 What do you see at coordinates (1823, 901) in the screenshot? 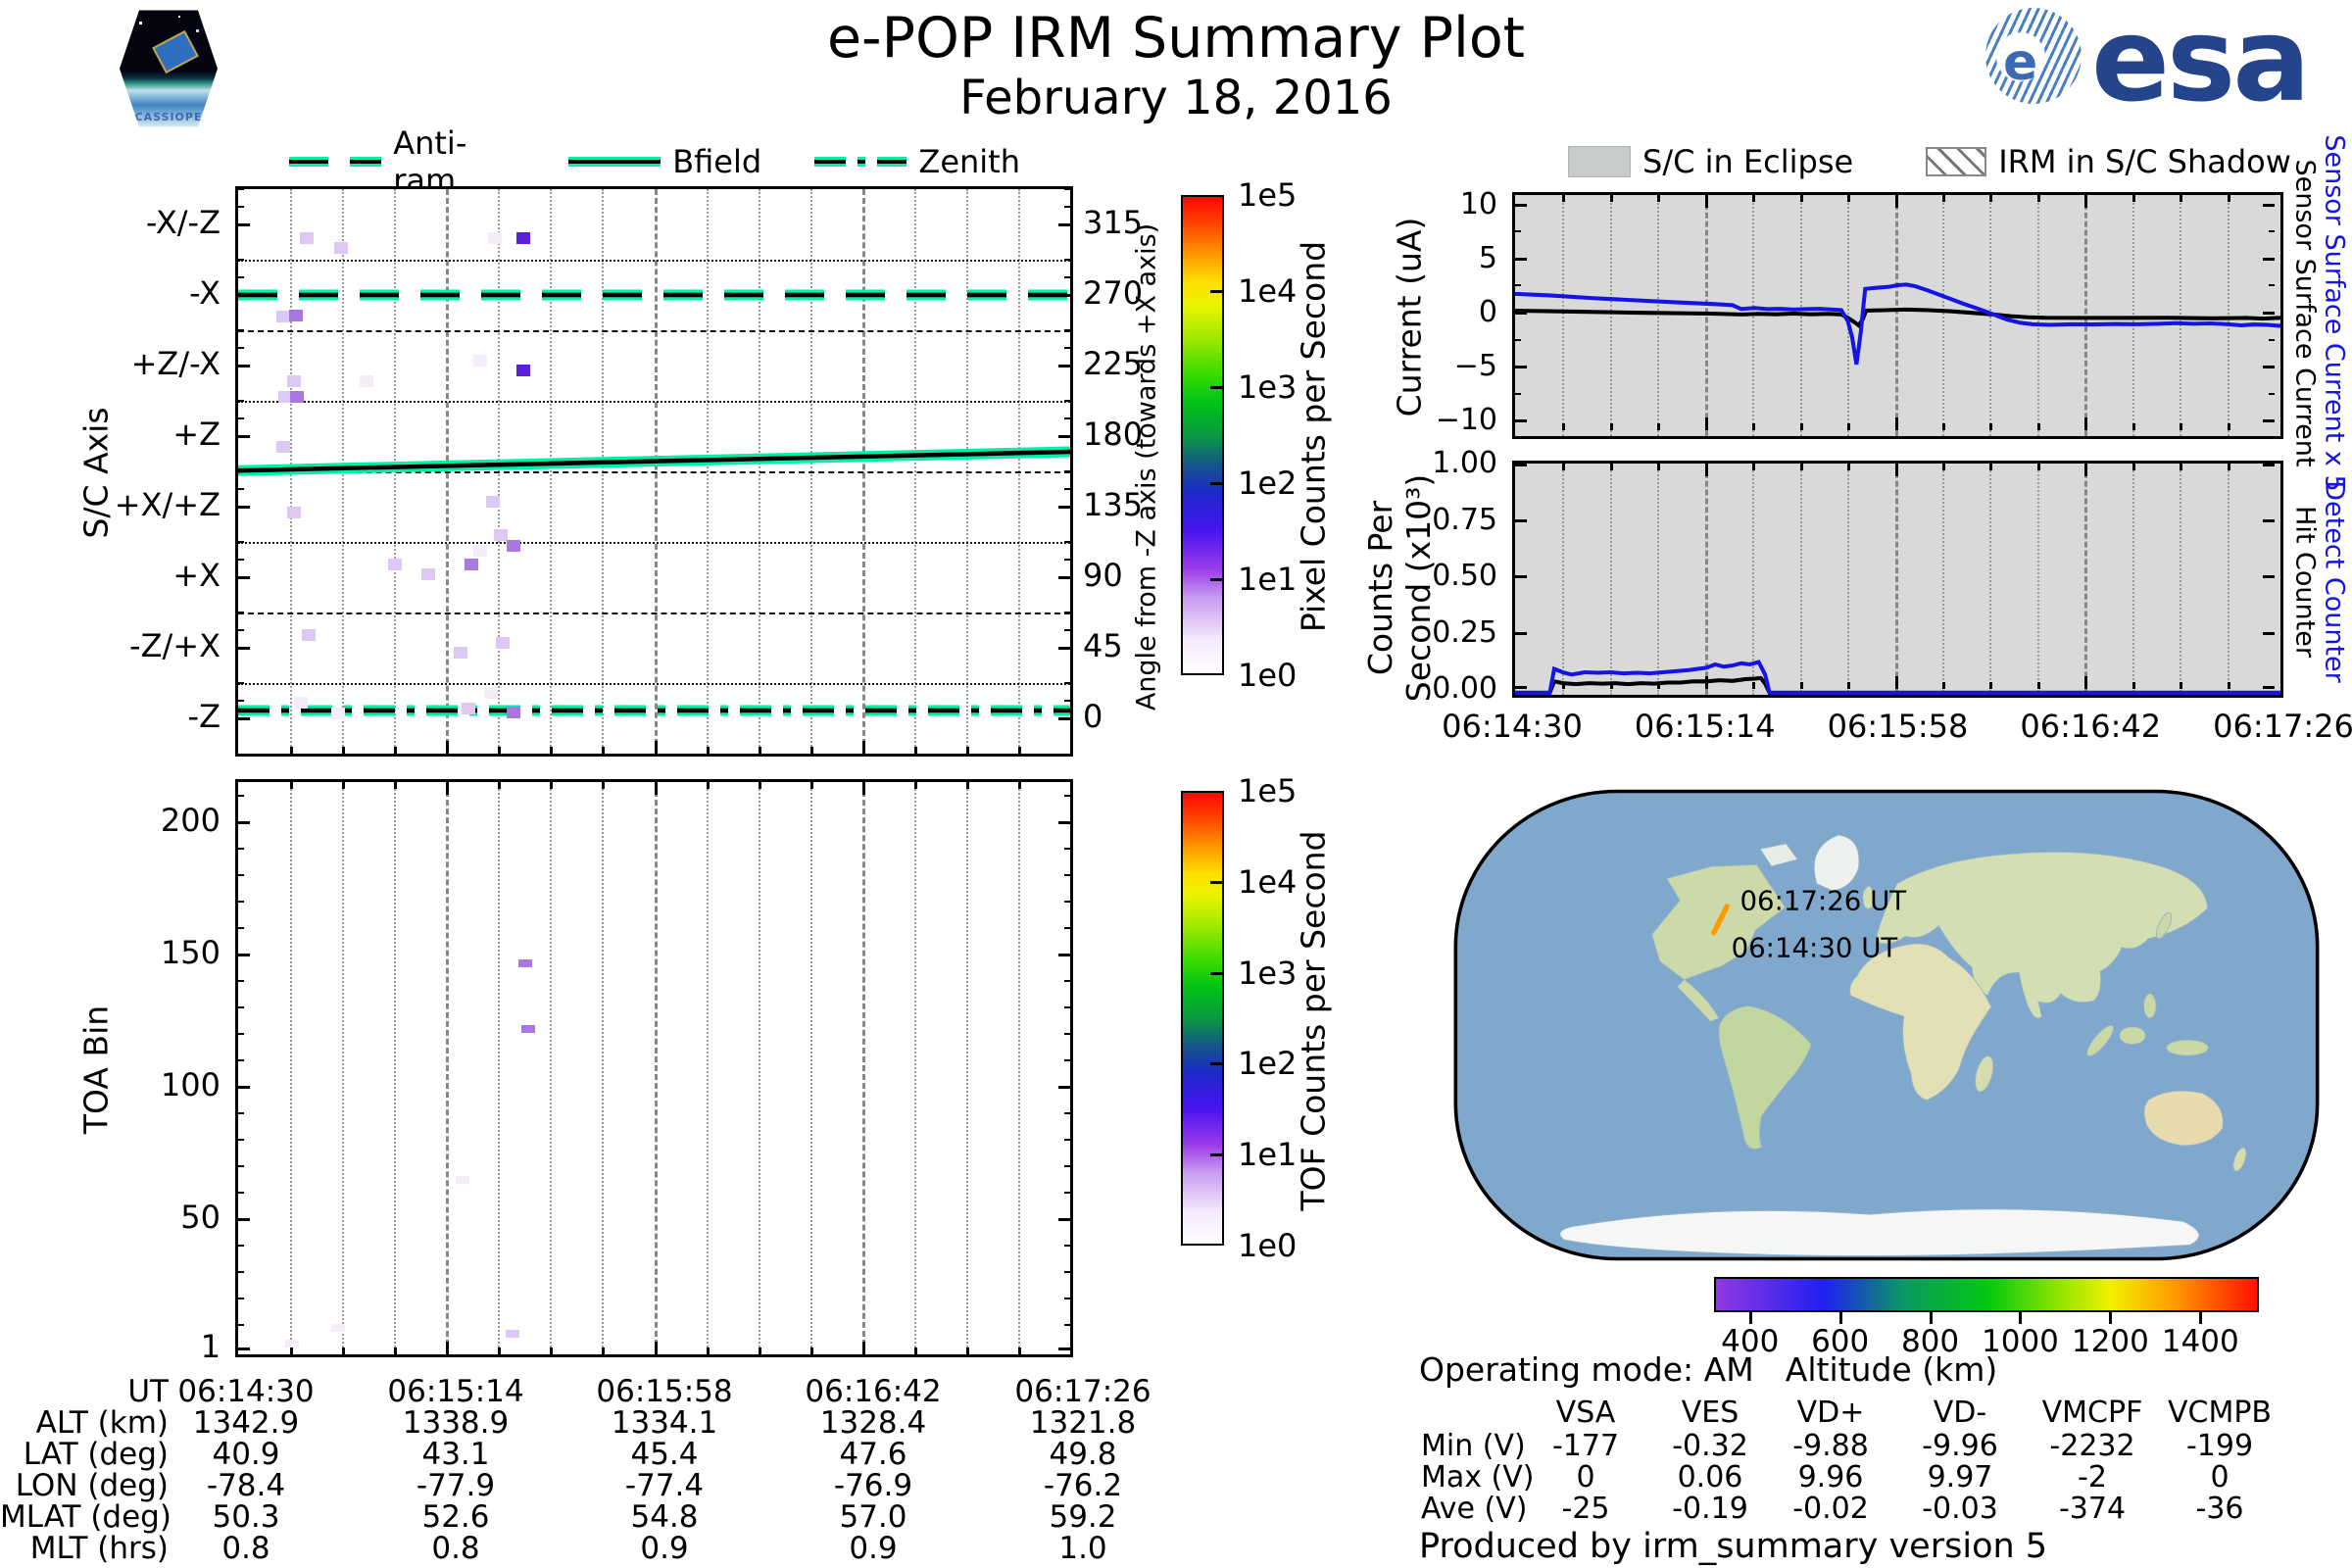
I see `track-end-time-label: 06:17:26 UT` at bounding box center [1823, 901].